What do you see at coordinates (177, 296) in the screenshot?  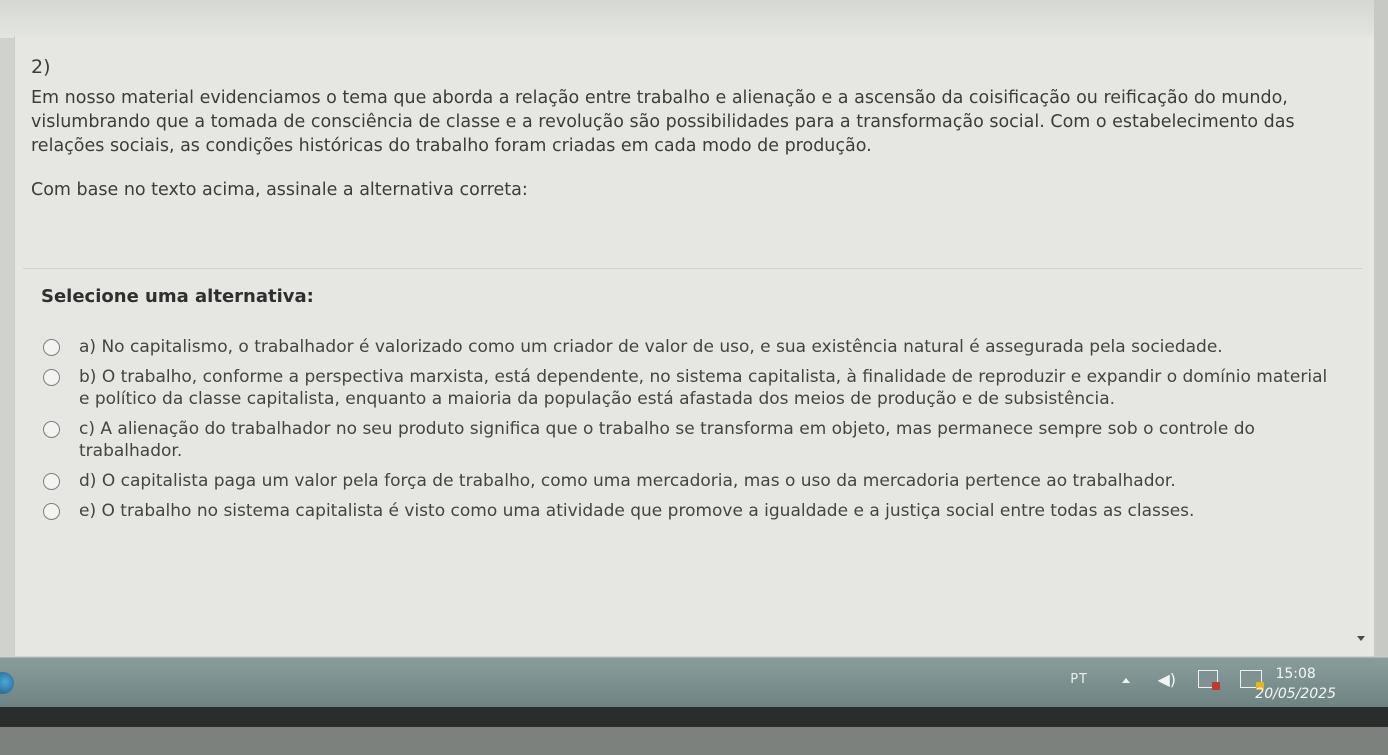 I see `select-alternative-label: Selecione uma alternativa:` at bounding box center [177, 296].